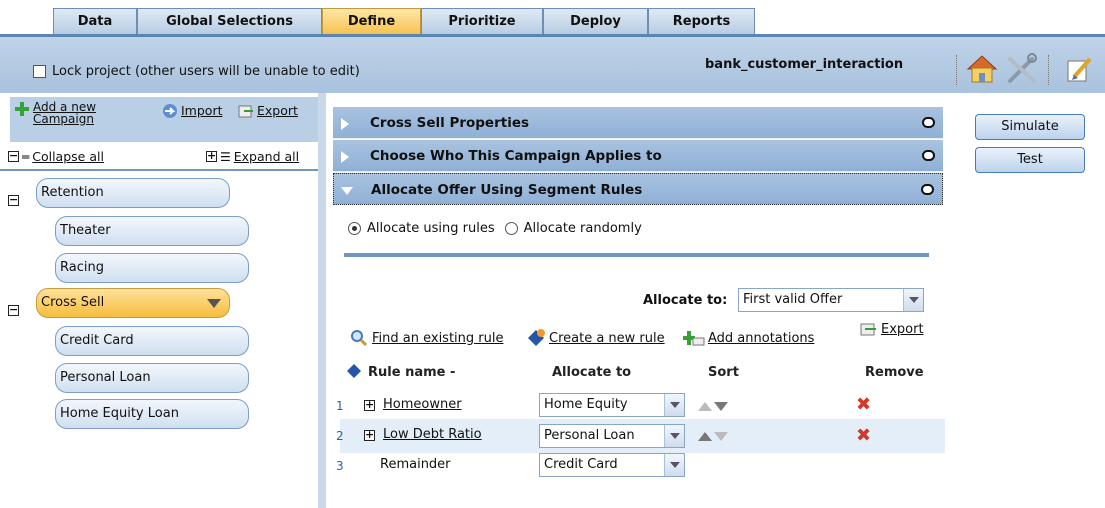  Describe the element at coordinates (152, 341) in the screenshot. I see `tree-node-credit-card: Credit Card` at that location.